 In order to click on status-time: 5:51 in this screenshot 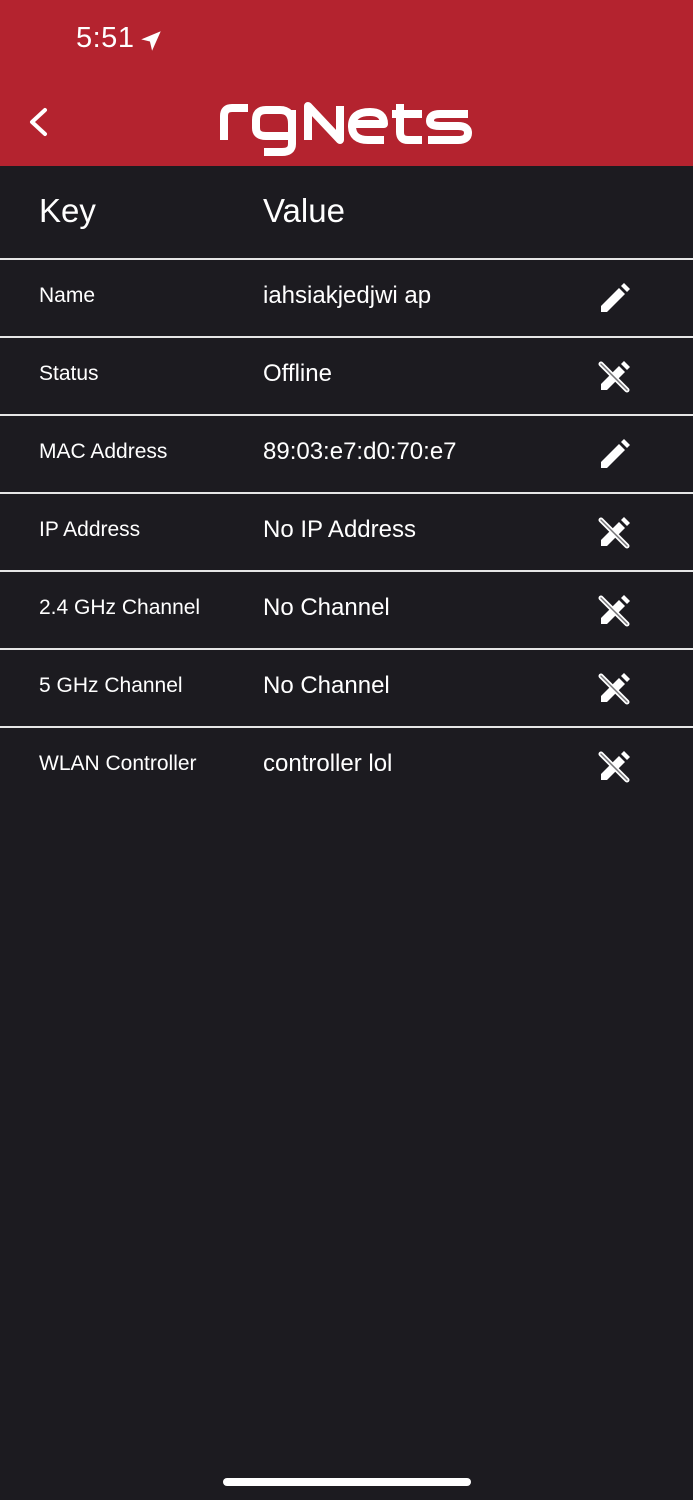, I will do `click(105, 38)`.